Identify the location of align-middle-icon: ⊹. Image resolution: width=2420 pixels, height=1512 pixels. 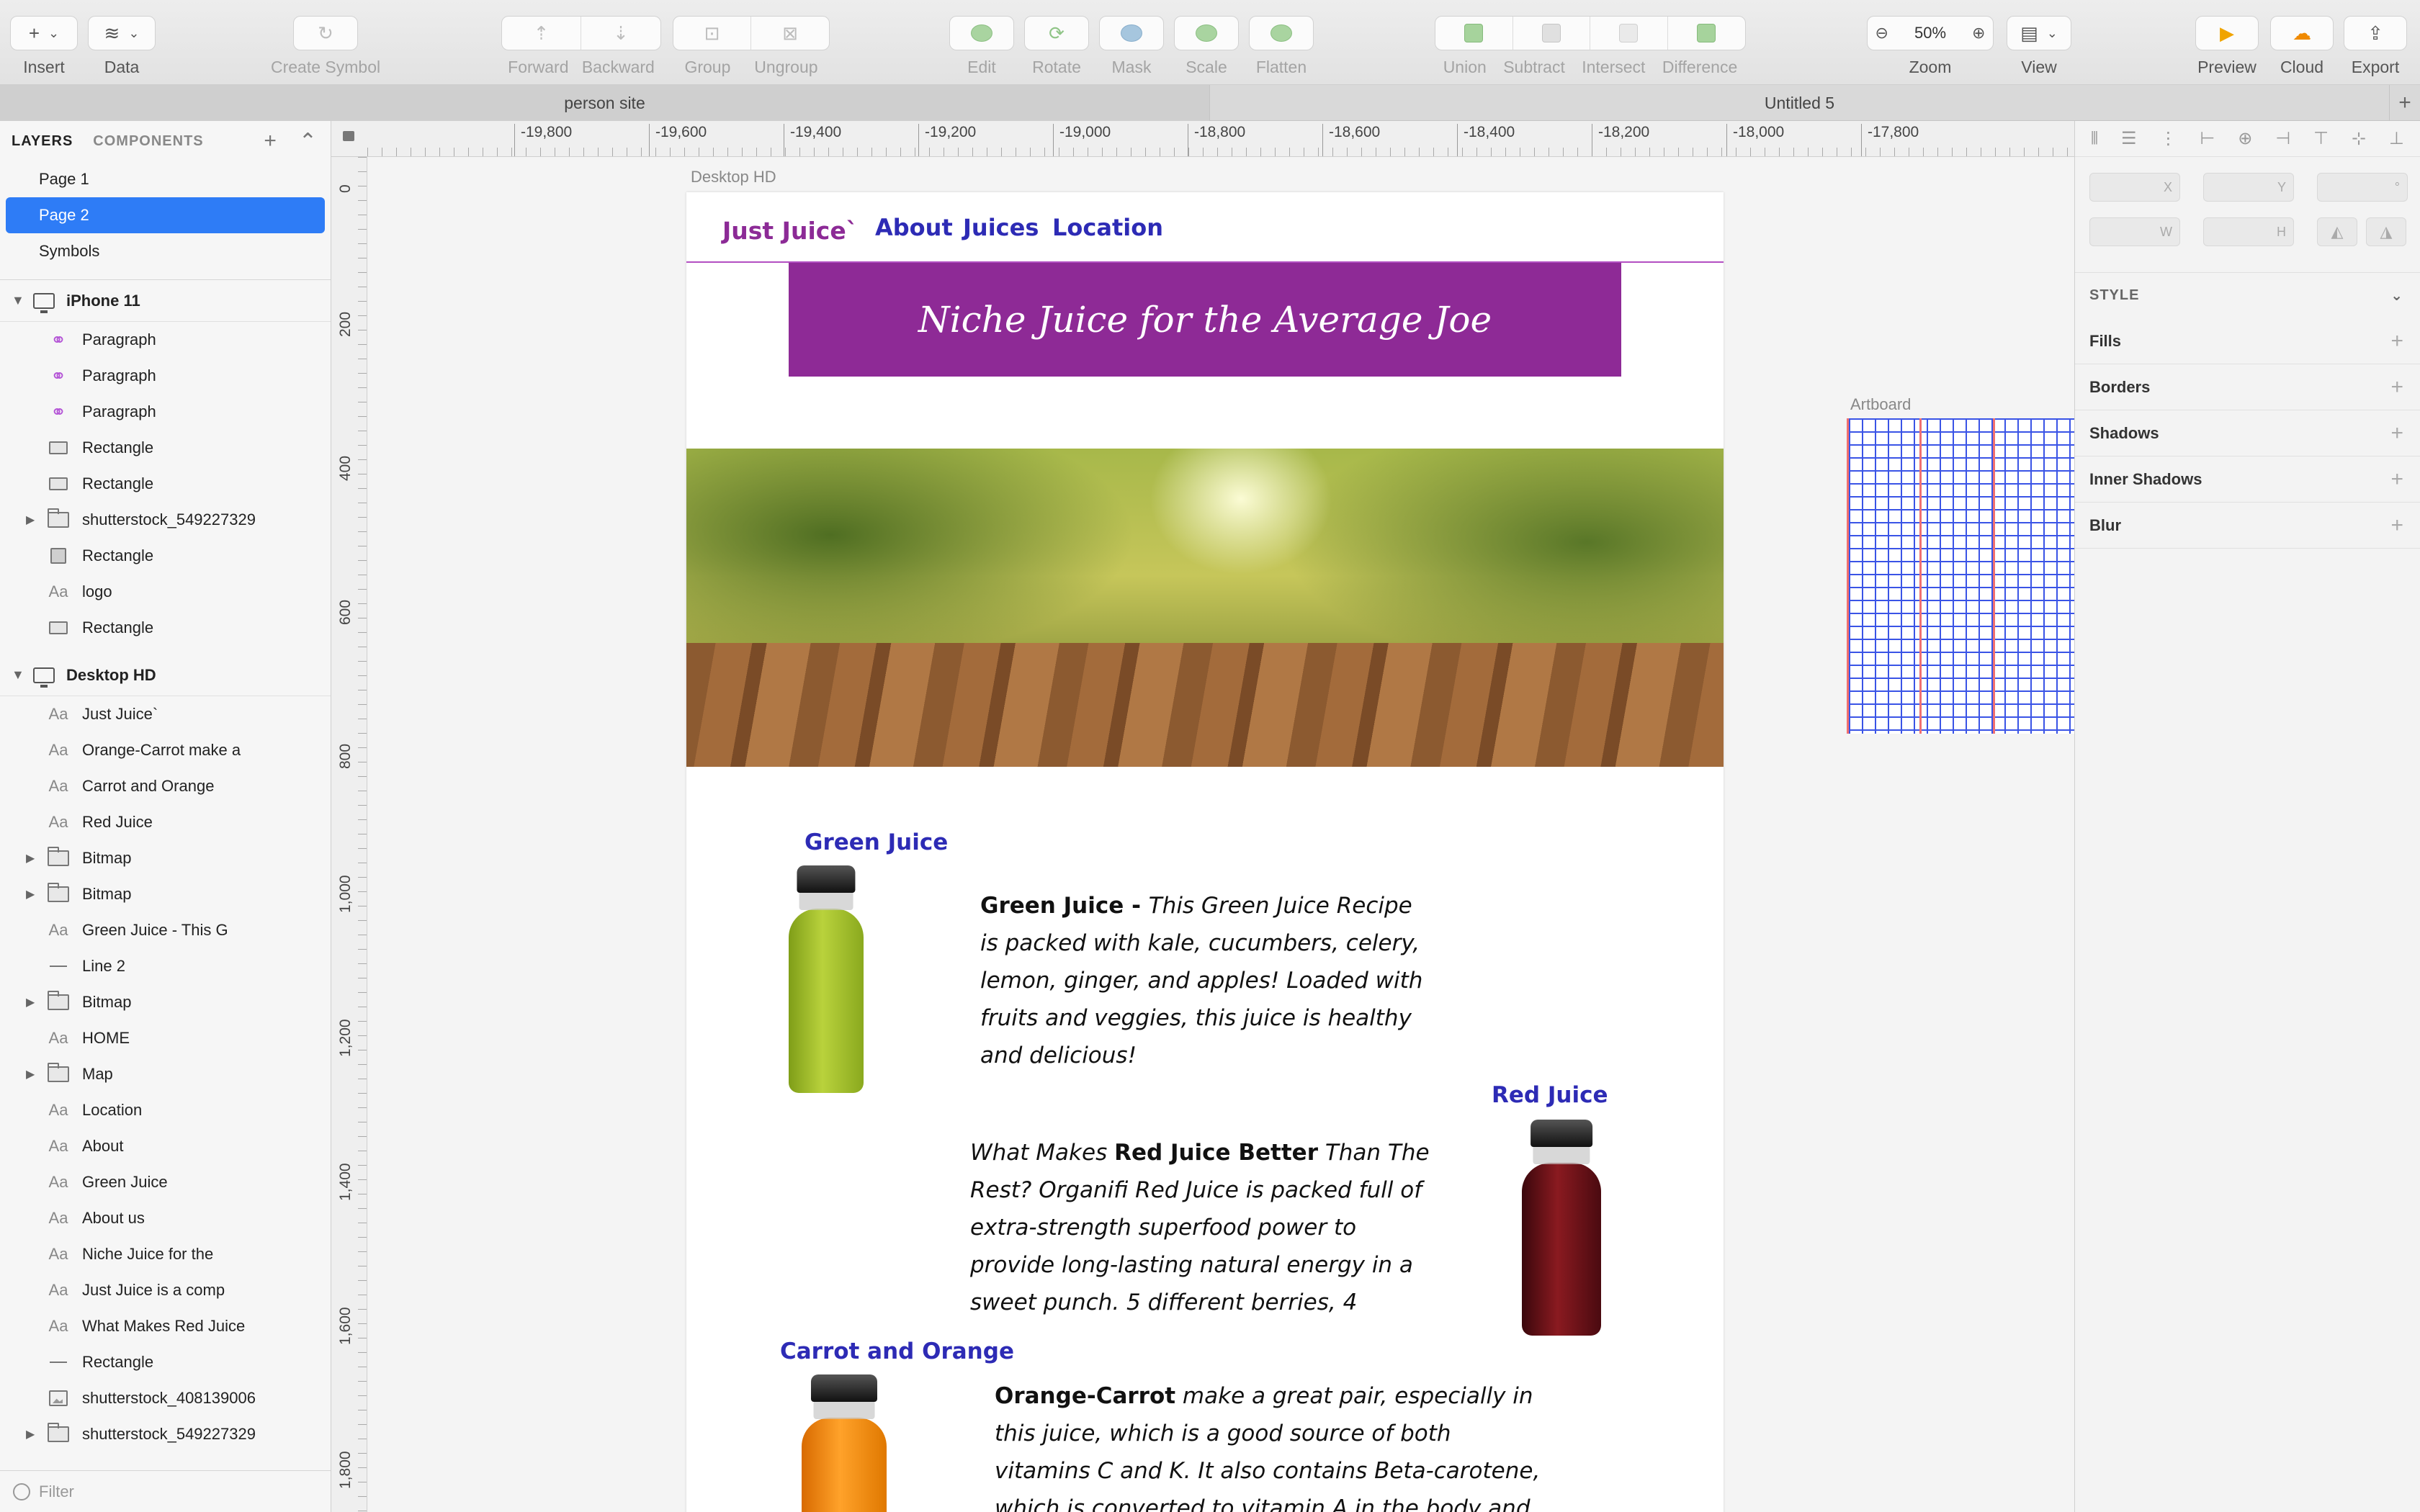
(2359, 138).